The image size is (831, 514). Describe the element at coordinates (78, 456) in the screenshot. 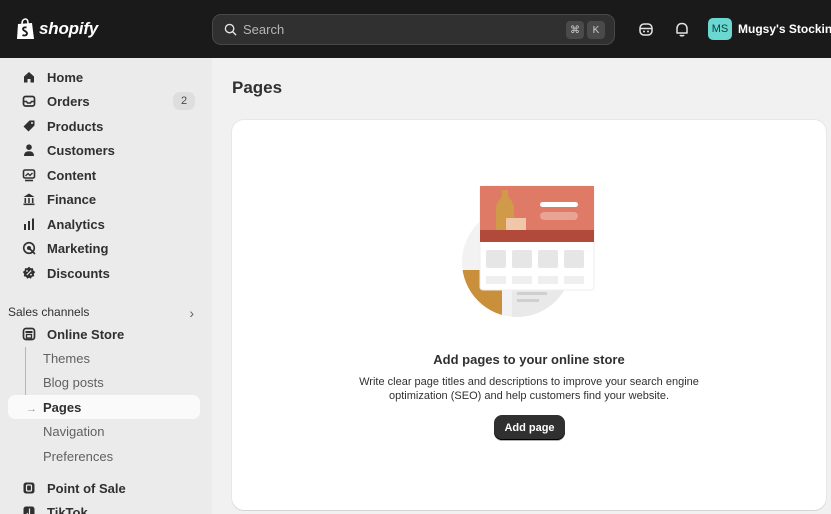

I see `sidebar-item-label: Preferences` at that location.